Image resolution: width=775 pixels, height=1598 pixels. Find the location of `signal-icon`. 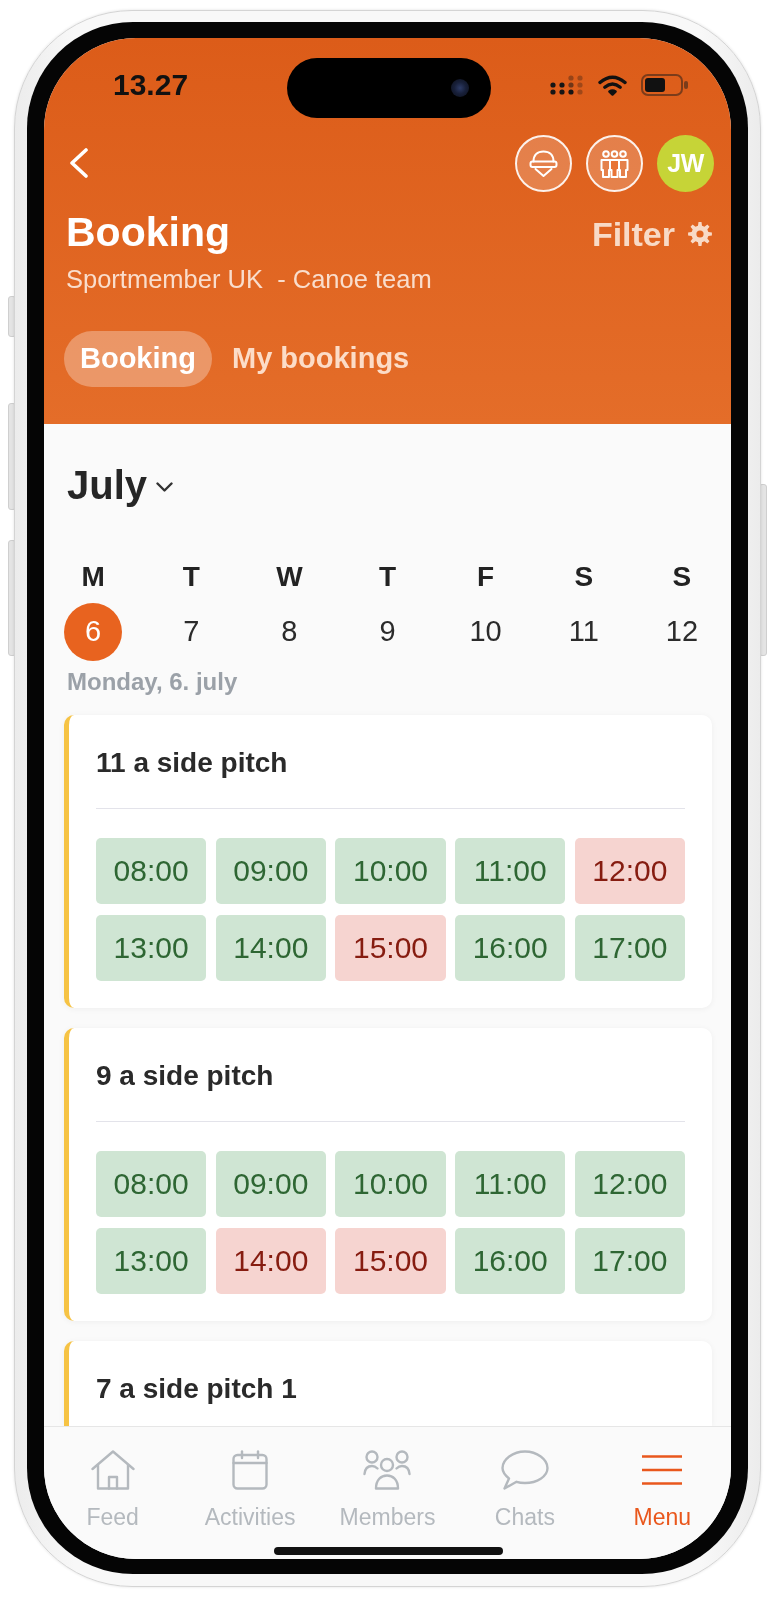

signal-icon is located at coordinates (567, 85).